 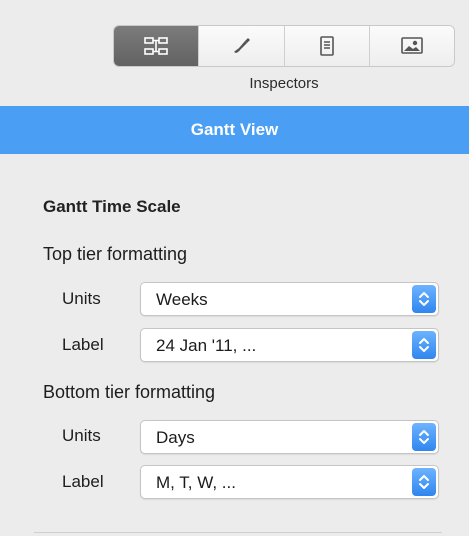 I want to click on project-inspector-button, so click(x=156, y=46).